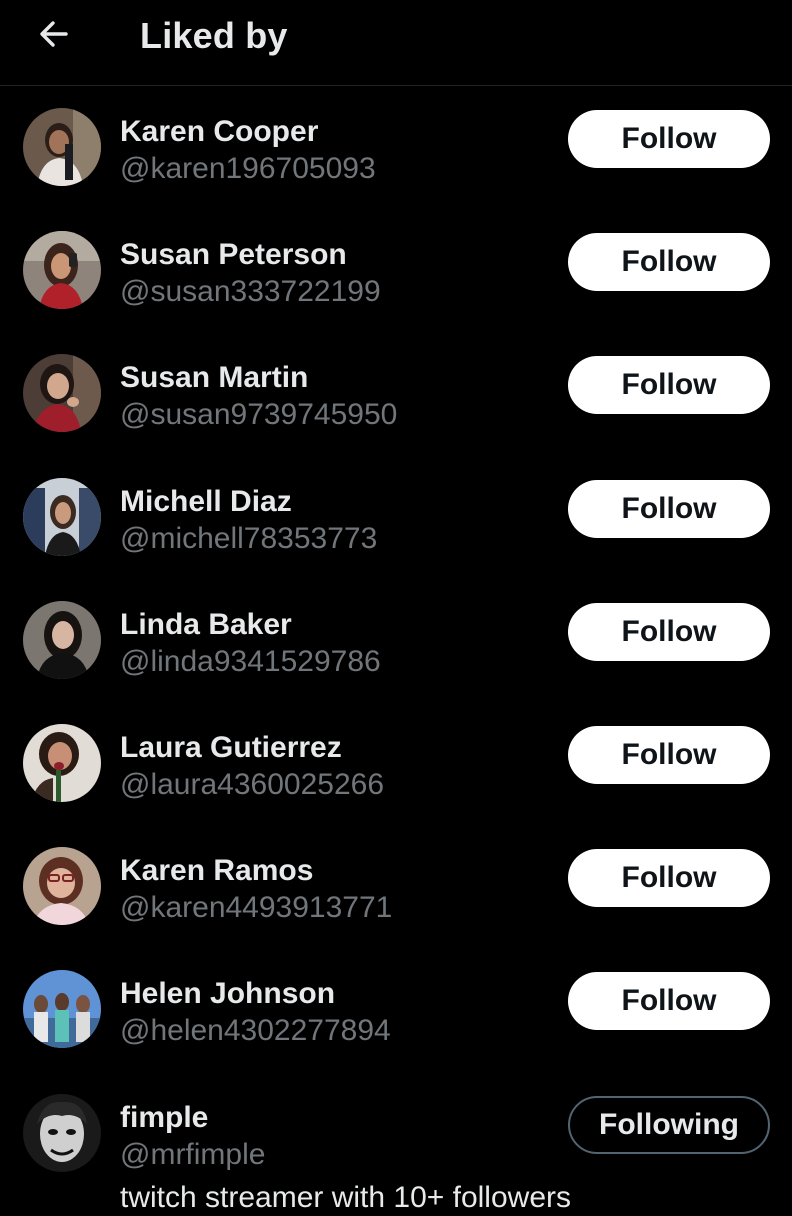 Image resolution: width=792 pixels, height=1216 pixels. What do you see at coordinates (396, 393) in the screenshot?
I see `list-item: Susan Martin @susan9739745950 Follow` at bounding box center [396, 393].